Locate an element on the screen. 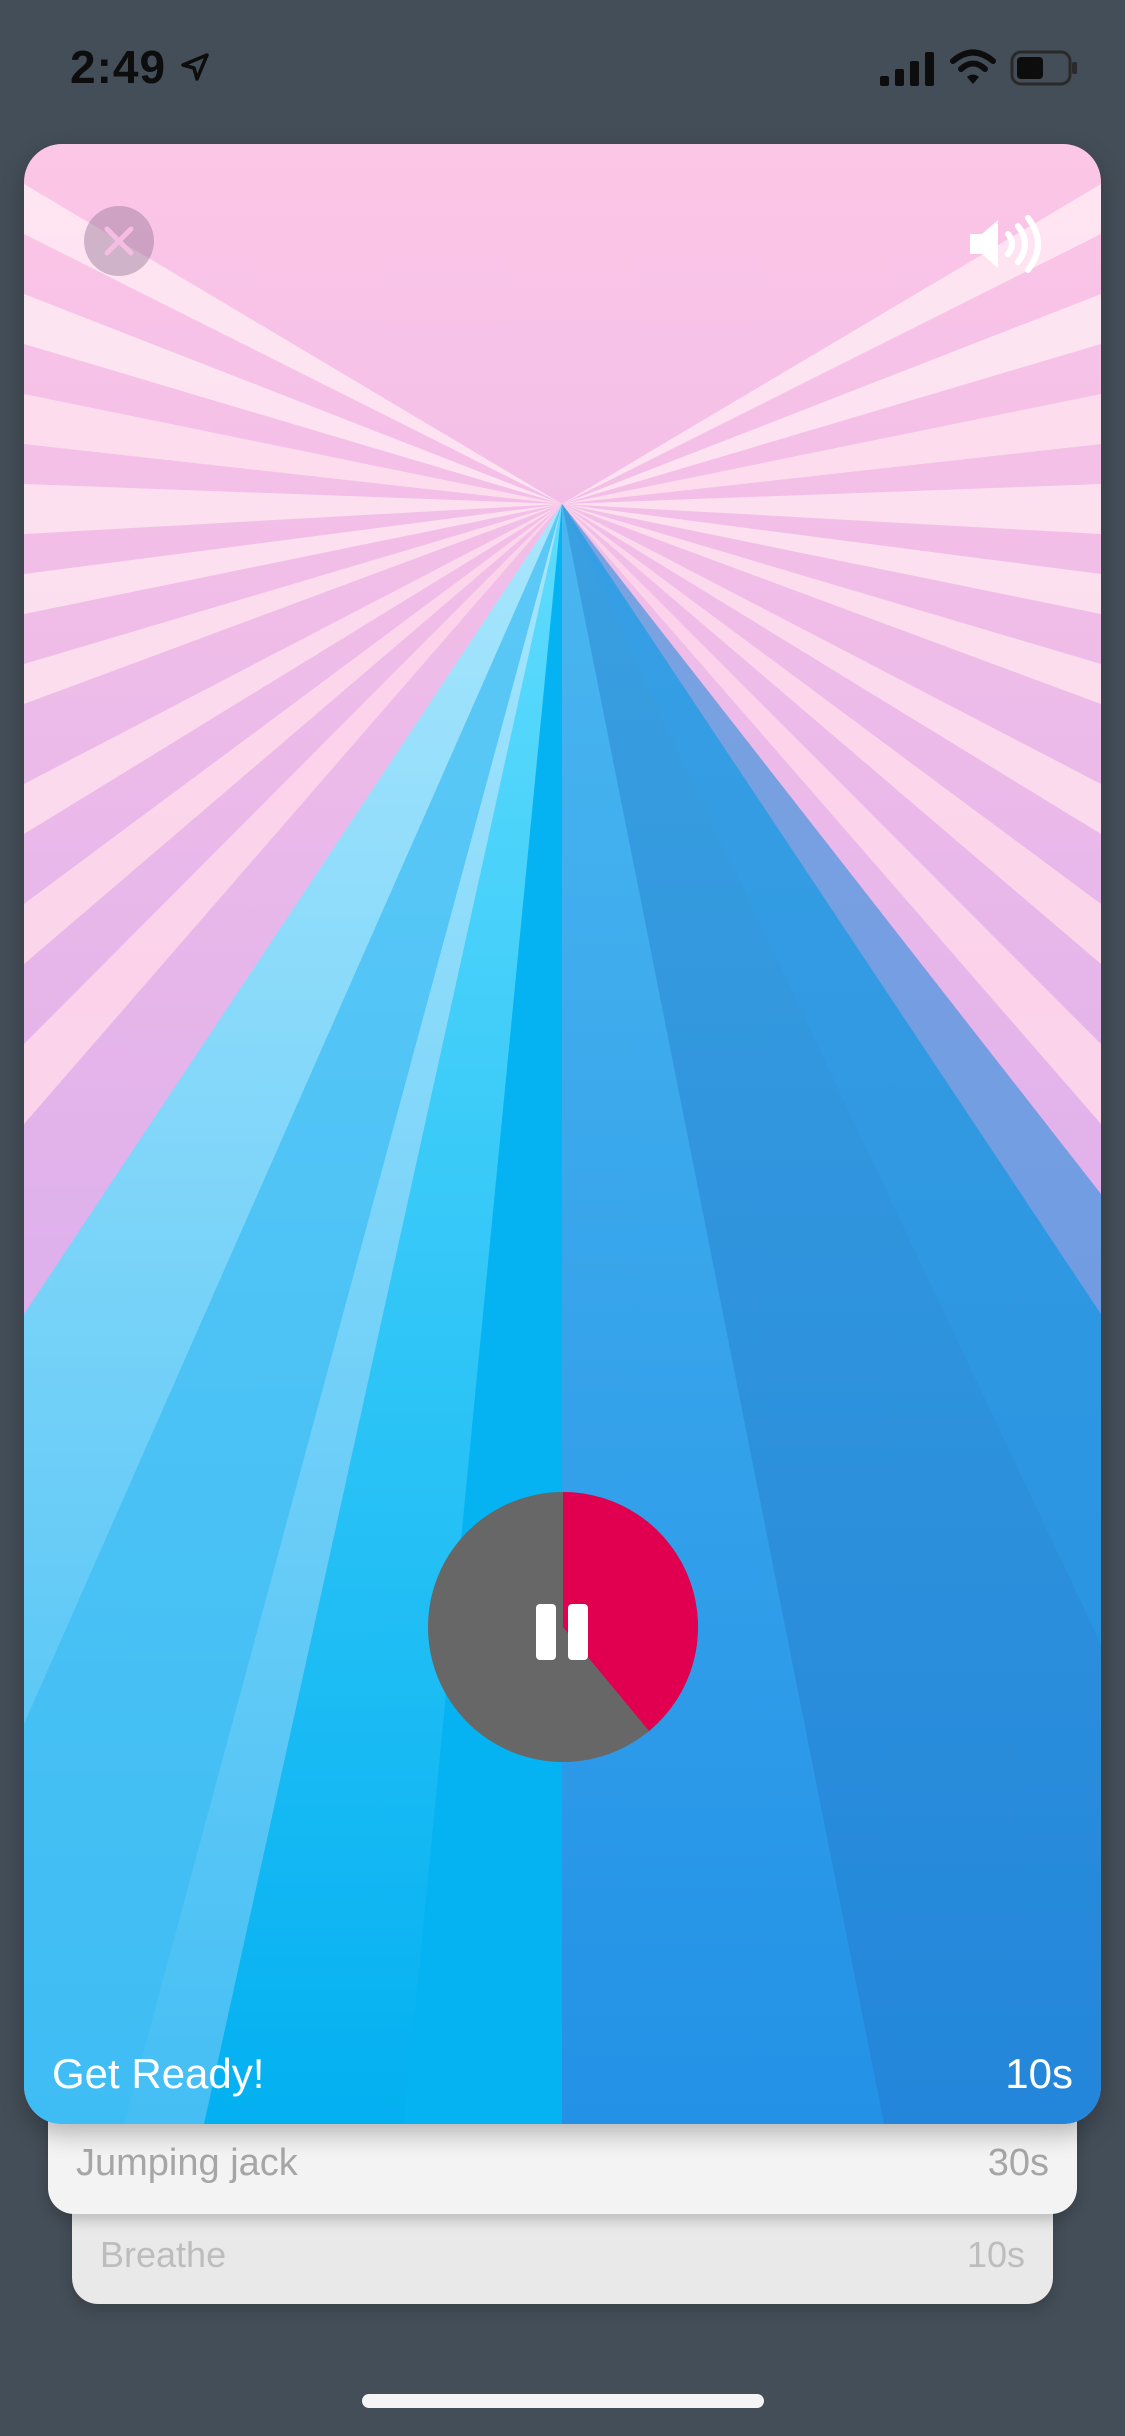 The image size is (1125, 2436). cellular-signal-icon is located at coordinates (907, 69).